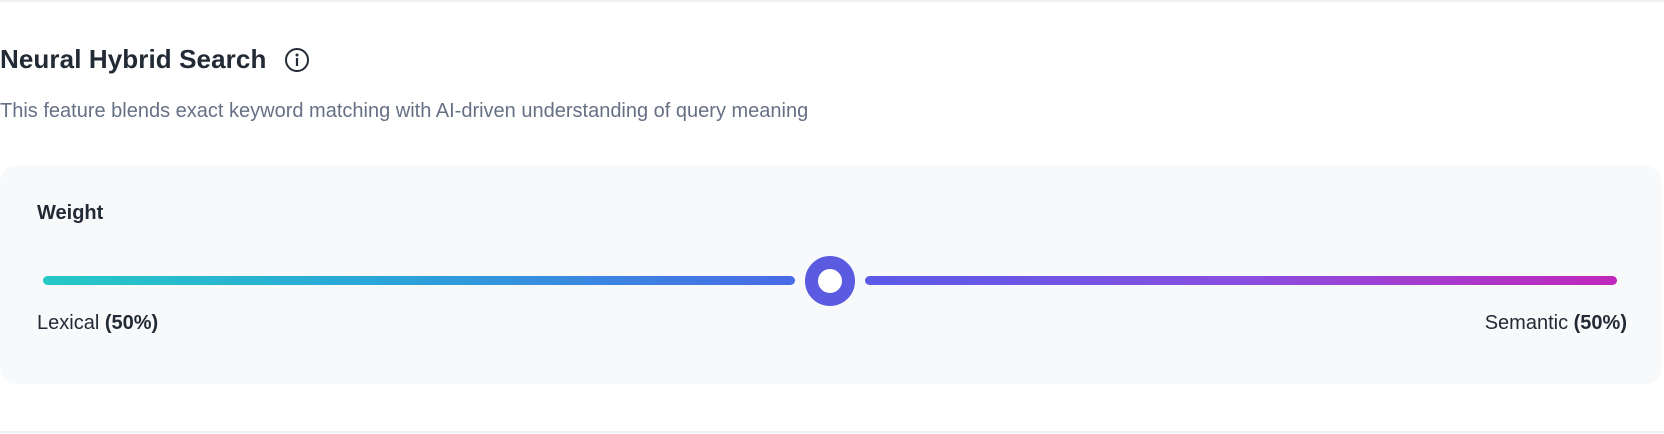 This screenshot has width=1664, height=434. Describe the element at coordinates (419, 280) in the screenshot. I see `slider-track-lexical` at that location.